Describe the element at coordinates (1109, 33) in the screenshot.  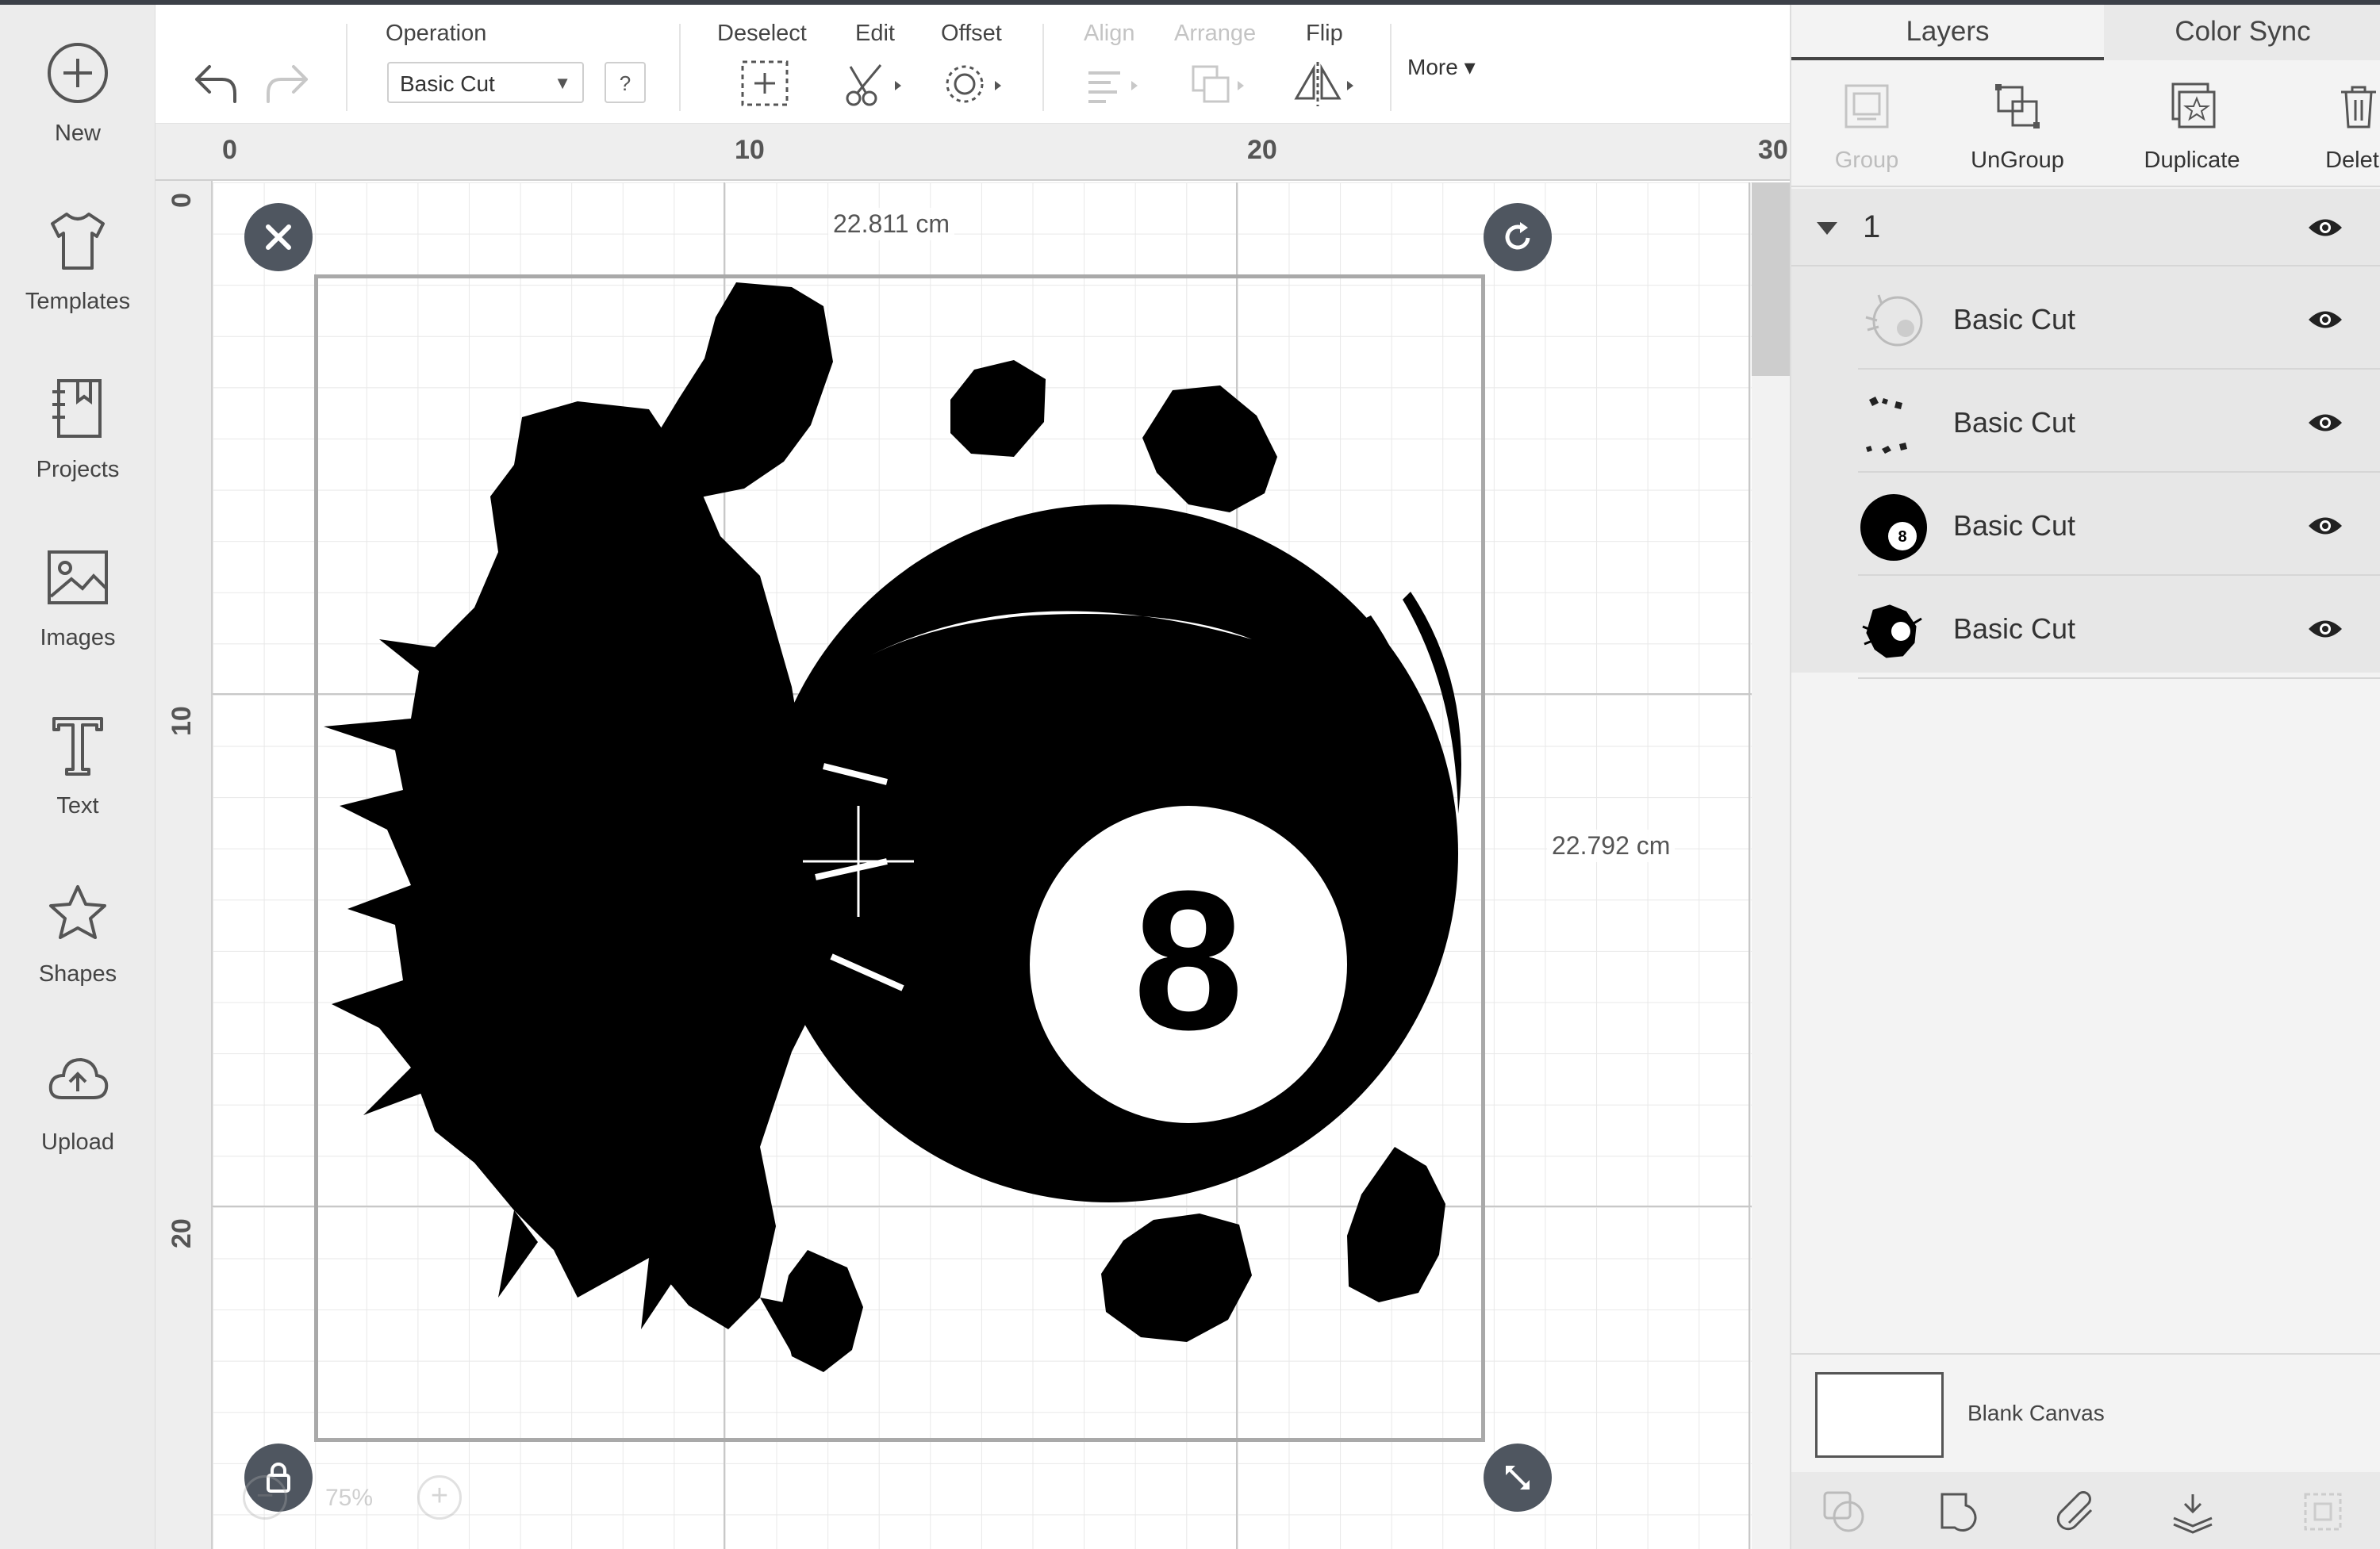
I see `align-label: Align` at that location.